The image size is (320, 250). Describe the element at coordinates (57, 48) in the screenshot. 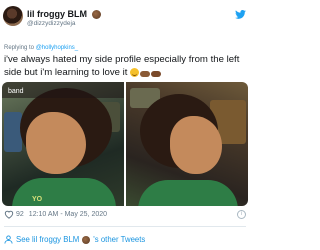

I see `reply-to-link: @hollyhopkins_` at that location.